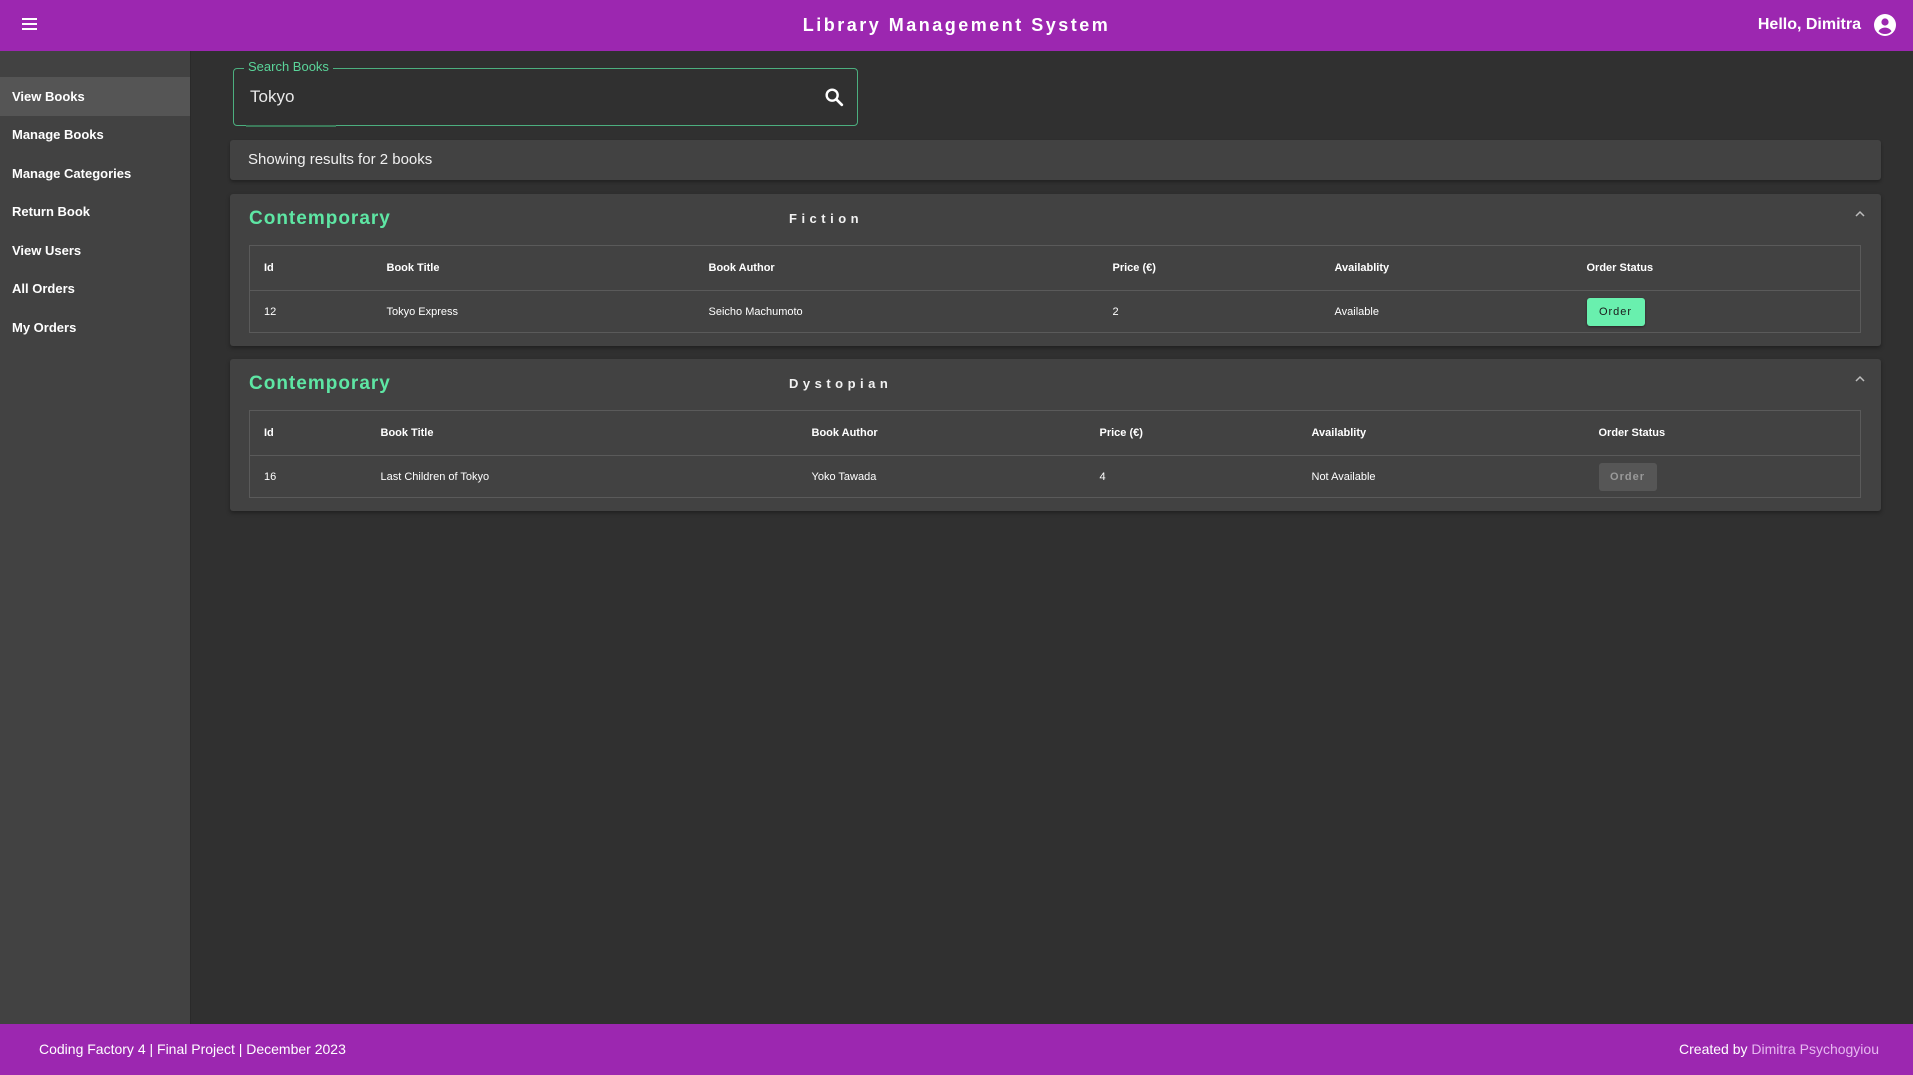 This screenshot has height=1075, width=1913. What do you see at coordinates (582, 476) in the screenshot?
I see `book-title: Last Children of Tokyo` at bounding box center [582, 476].